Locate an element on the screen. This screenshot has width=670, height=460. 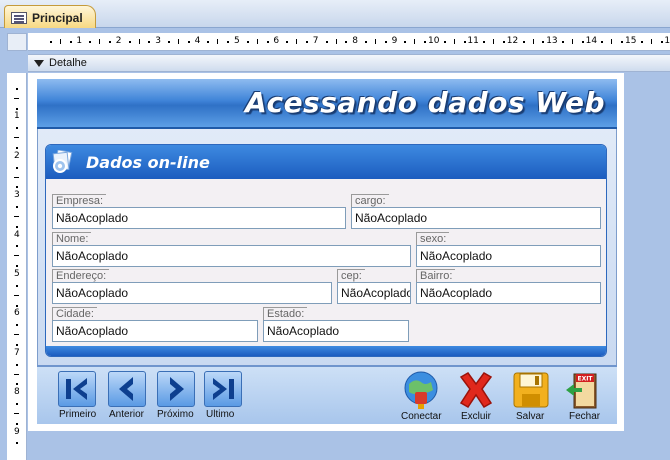
form-selector is located at coordinates (17, 42).